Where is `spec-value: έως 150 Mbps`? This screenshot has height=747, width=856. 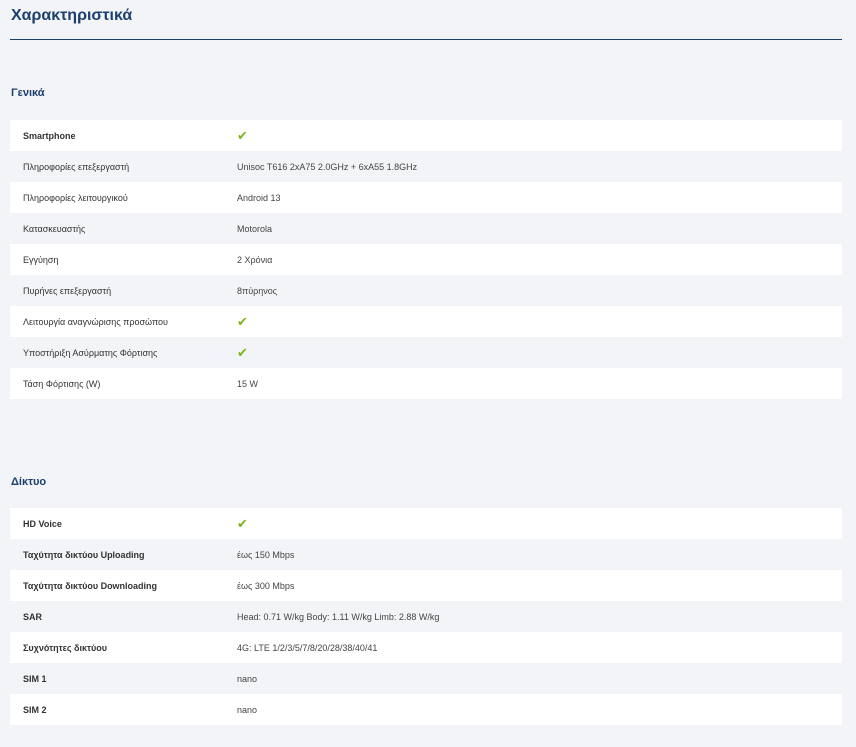 spec-value: έως 150 Mbps is located at coordinates (266, 554).